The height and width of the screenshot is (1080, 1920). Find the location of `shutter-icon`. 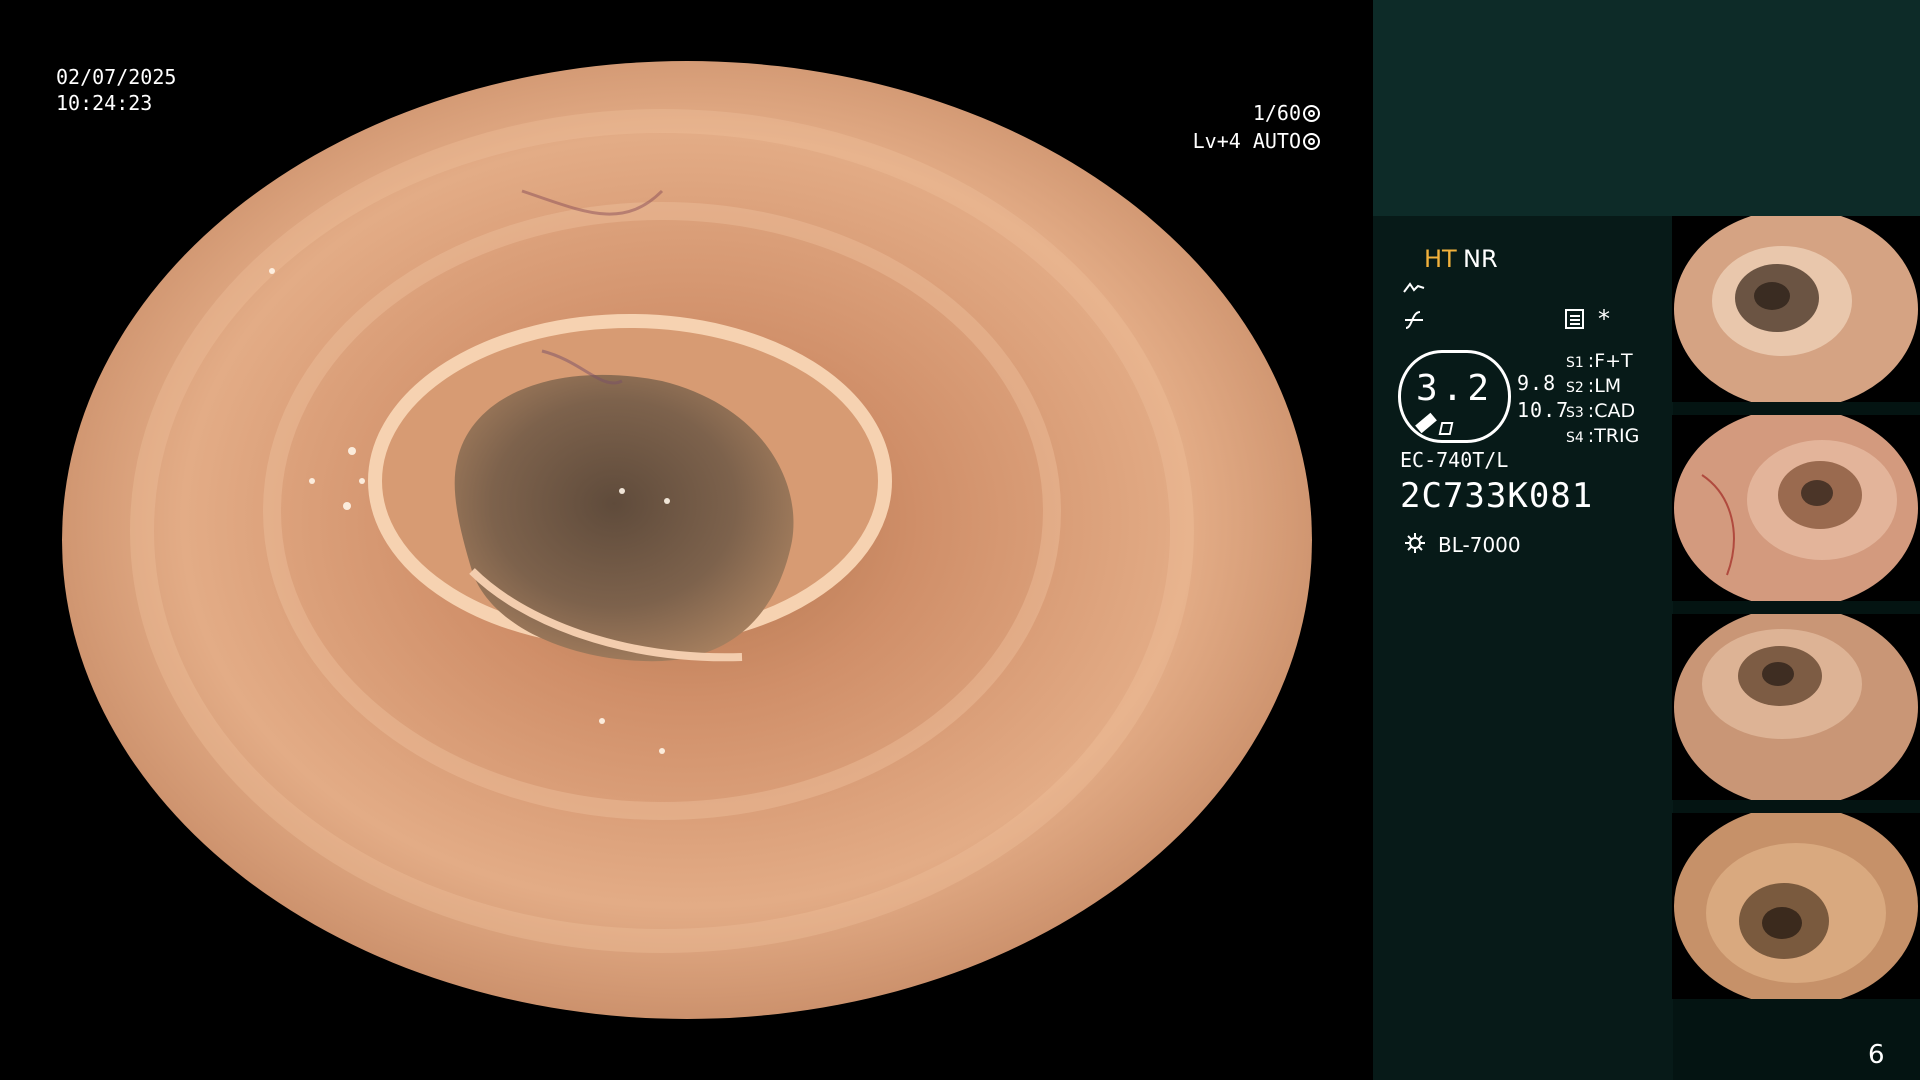

shutter-icon is located at coordinates (1311, 113).